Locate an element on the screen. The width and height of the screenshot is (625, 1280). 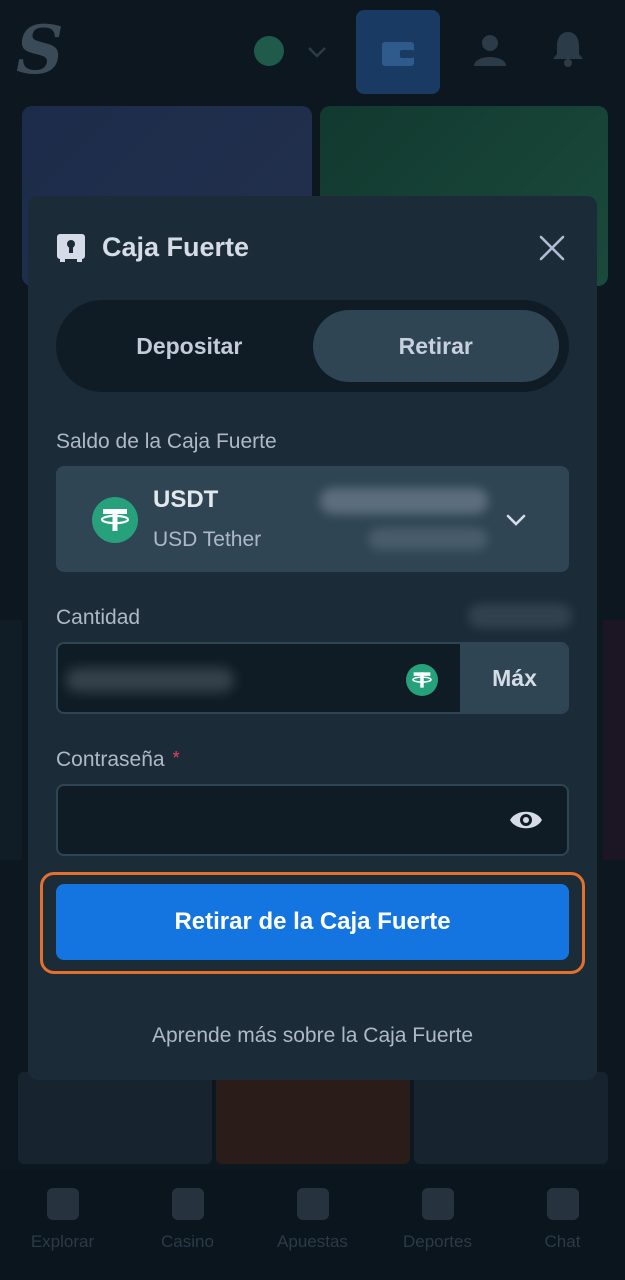
max-button: Máx is located at coordinates (513, 678).